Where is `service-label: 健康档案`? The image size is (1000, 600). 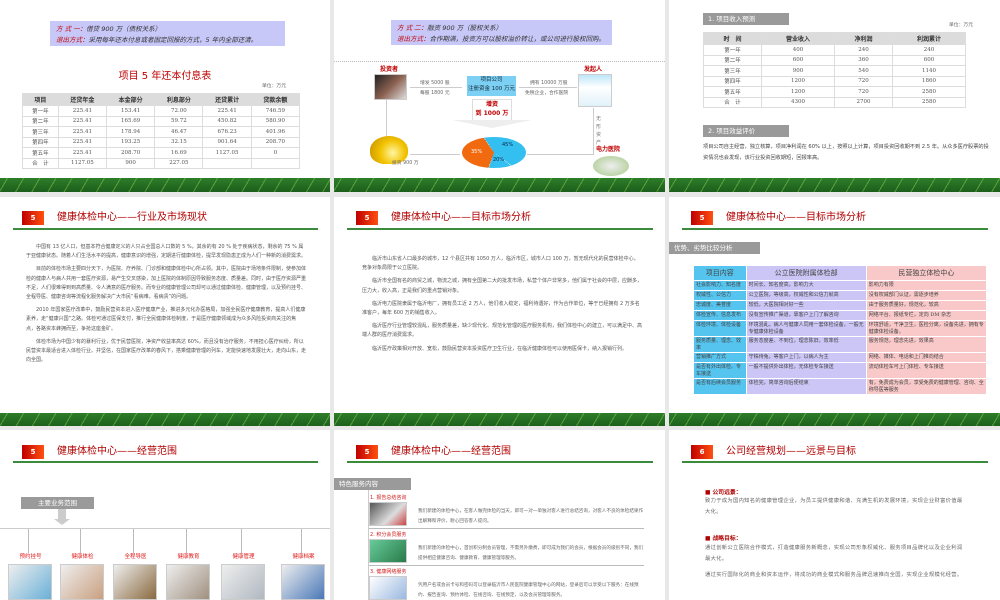 service-label: 健康档案 is located at coordinates (303, 557).